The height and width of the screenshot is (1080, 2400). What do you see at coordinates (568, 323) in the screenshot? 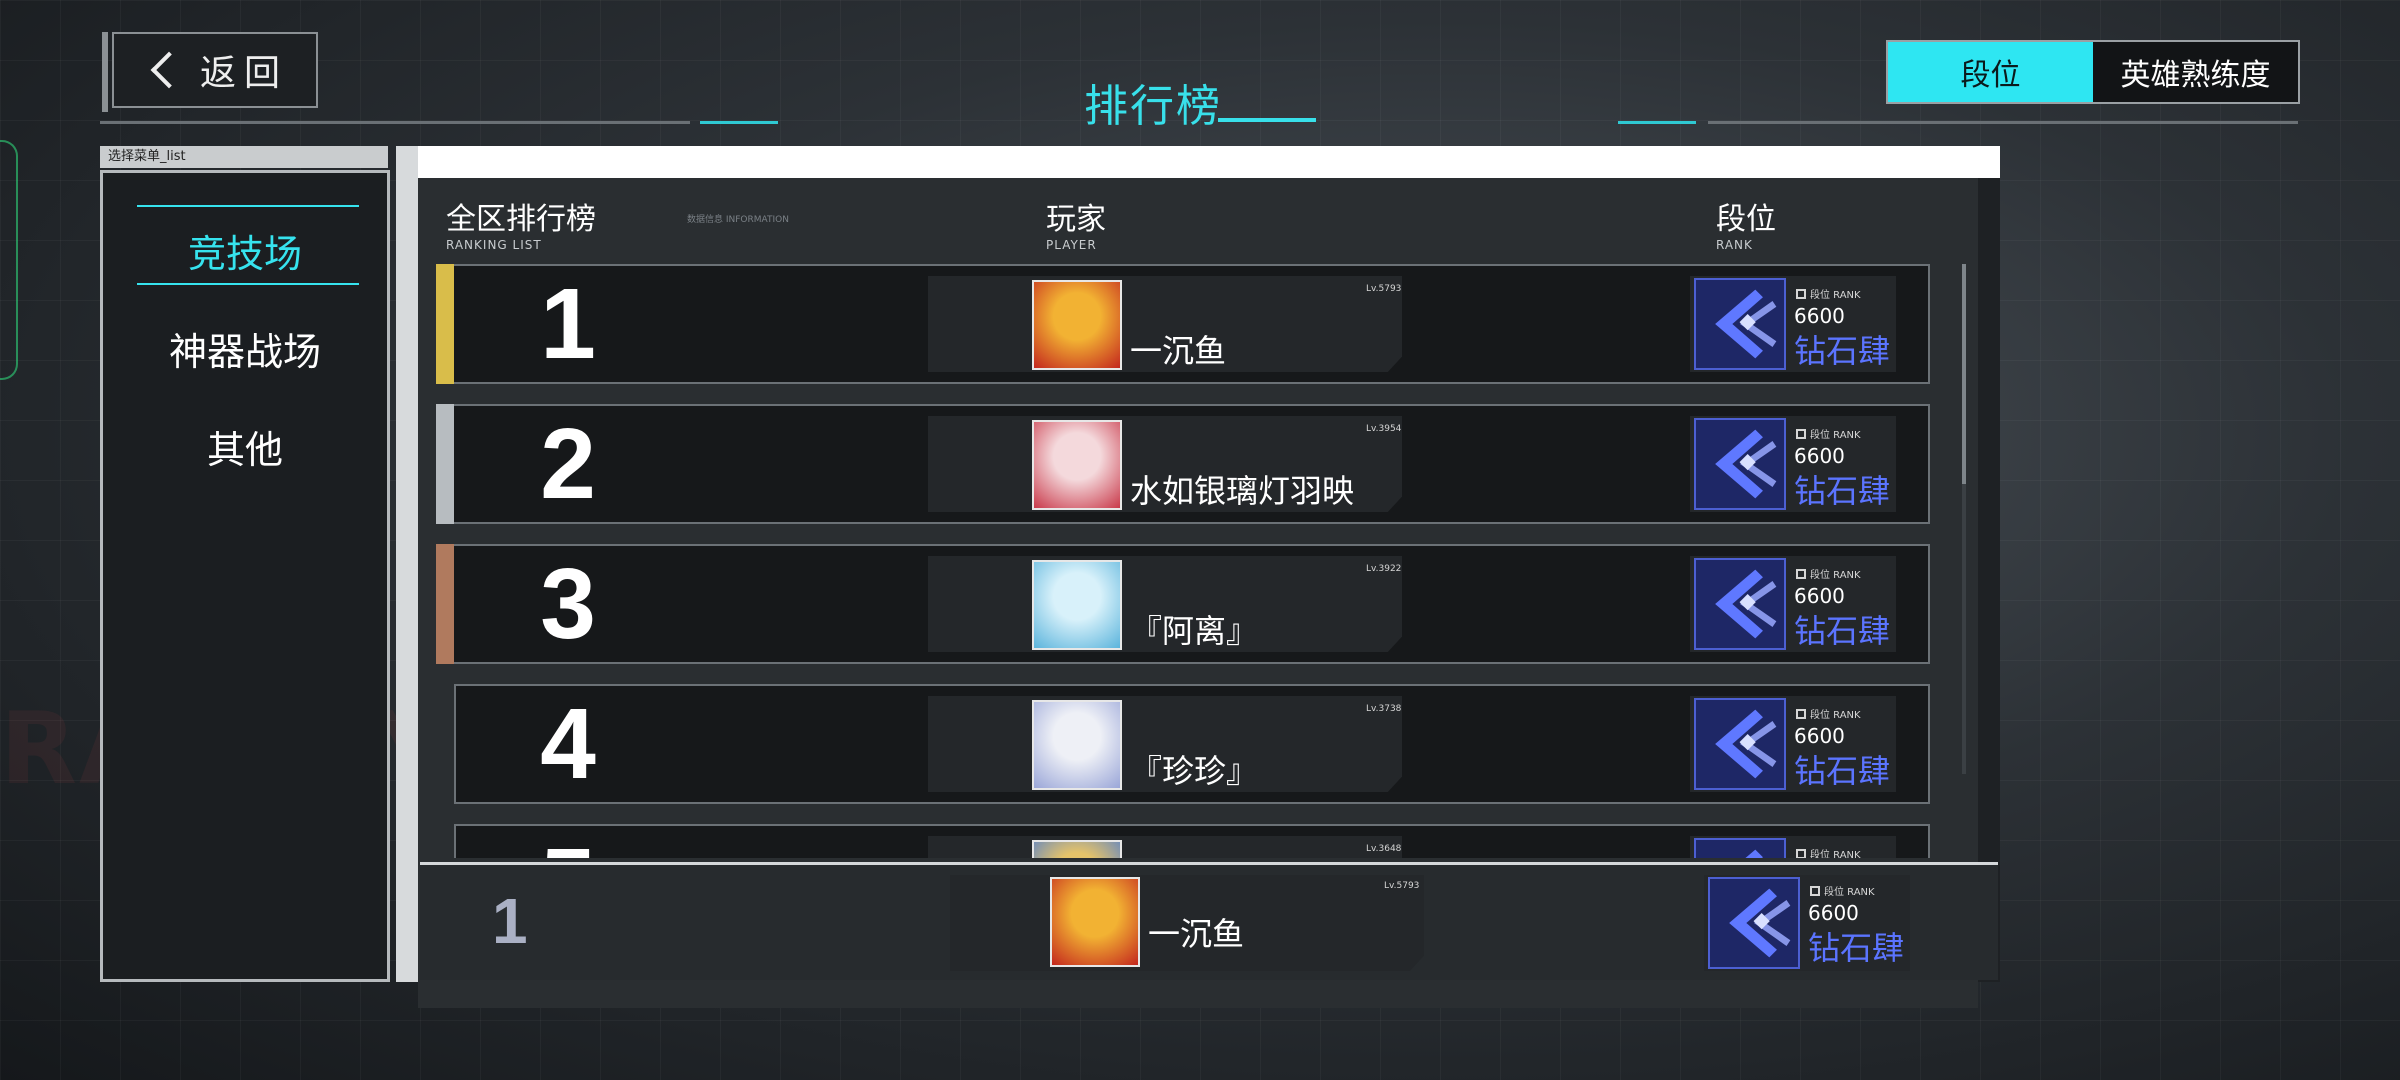
I see `rank-number: 1` at bounding box center [568, 323].